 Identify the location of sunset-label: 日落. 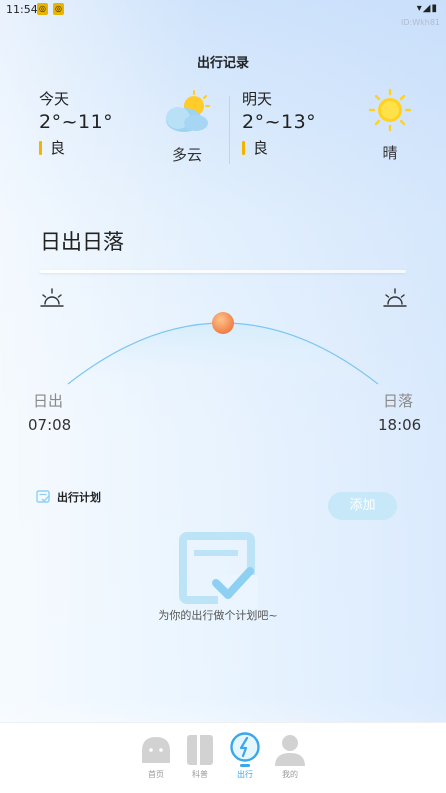
(398, 401).